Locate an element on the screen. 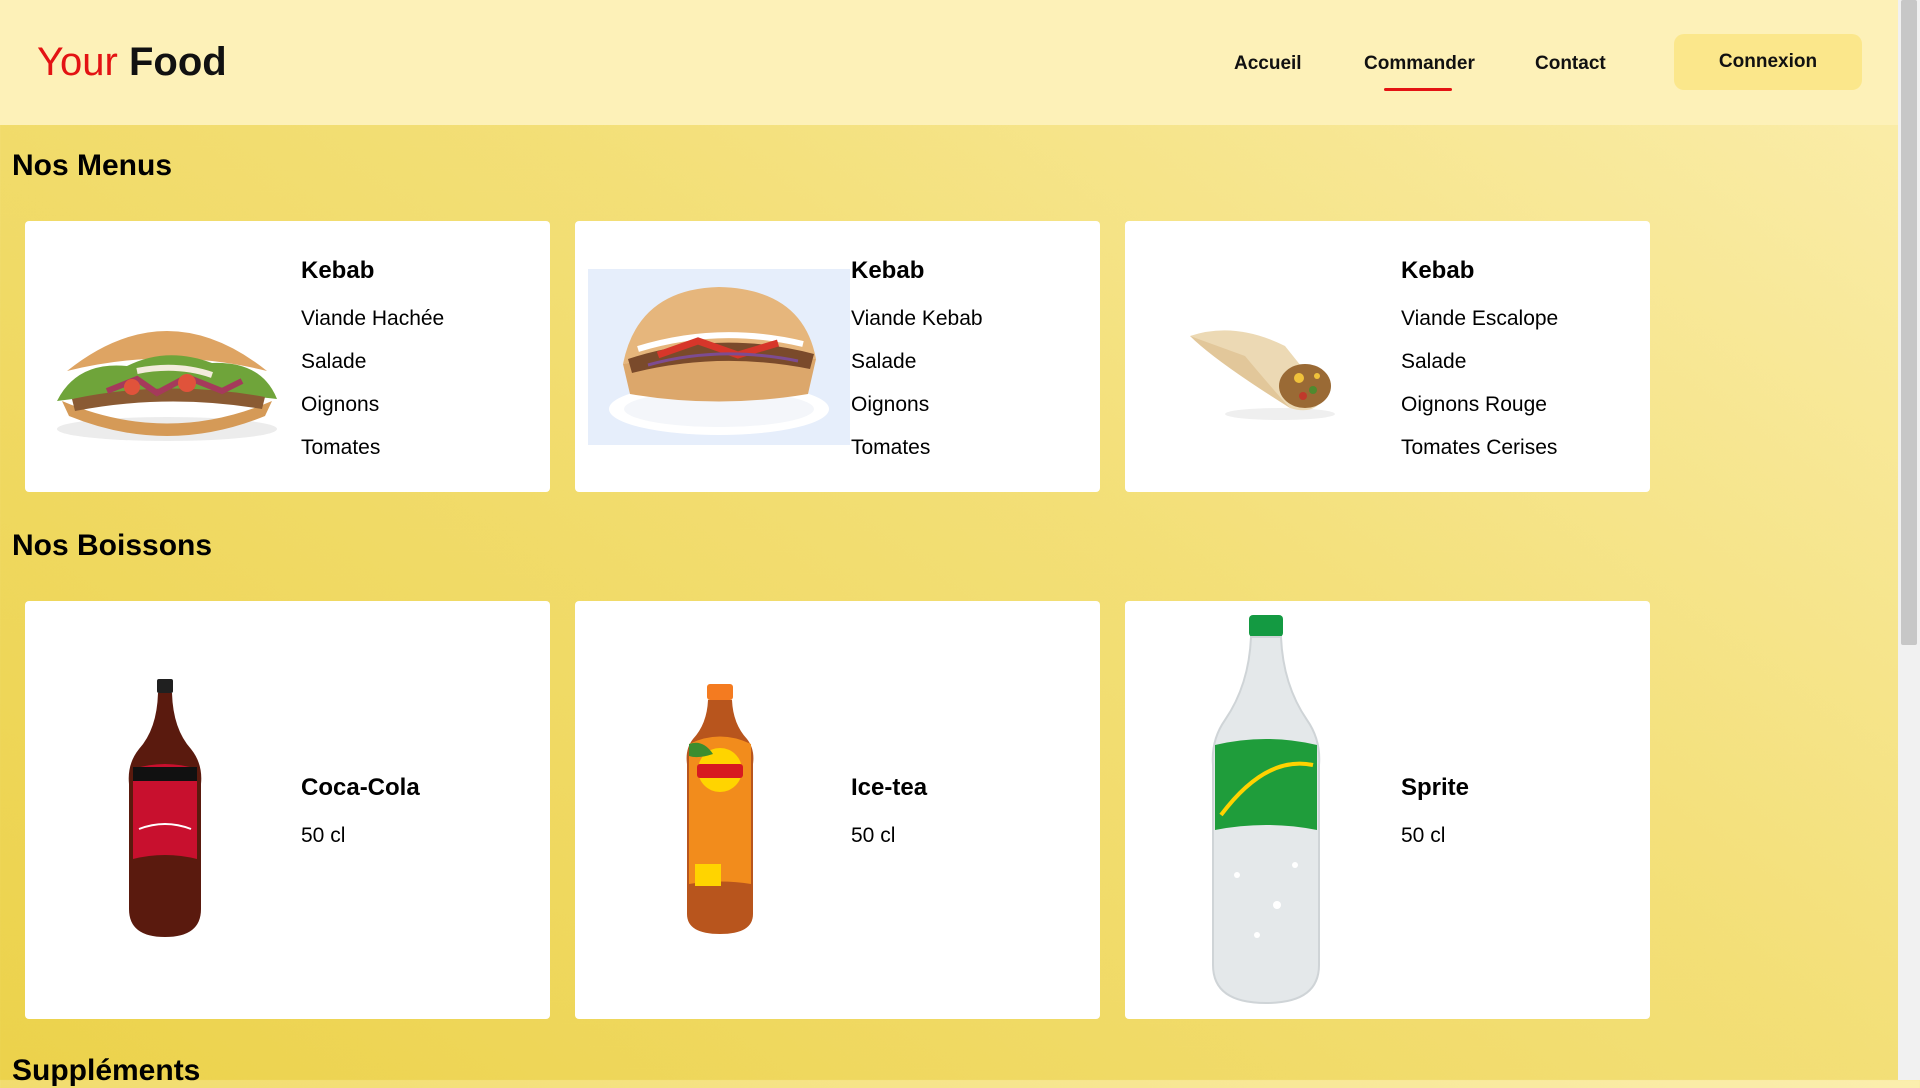  logo-your: Your is located at coordinates (77, 62).